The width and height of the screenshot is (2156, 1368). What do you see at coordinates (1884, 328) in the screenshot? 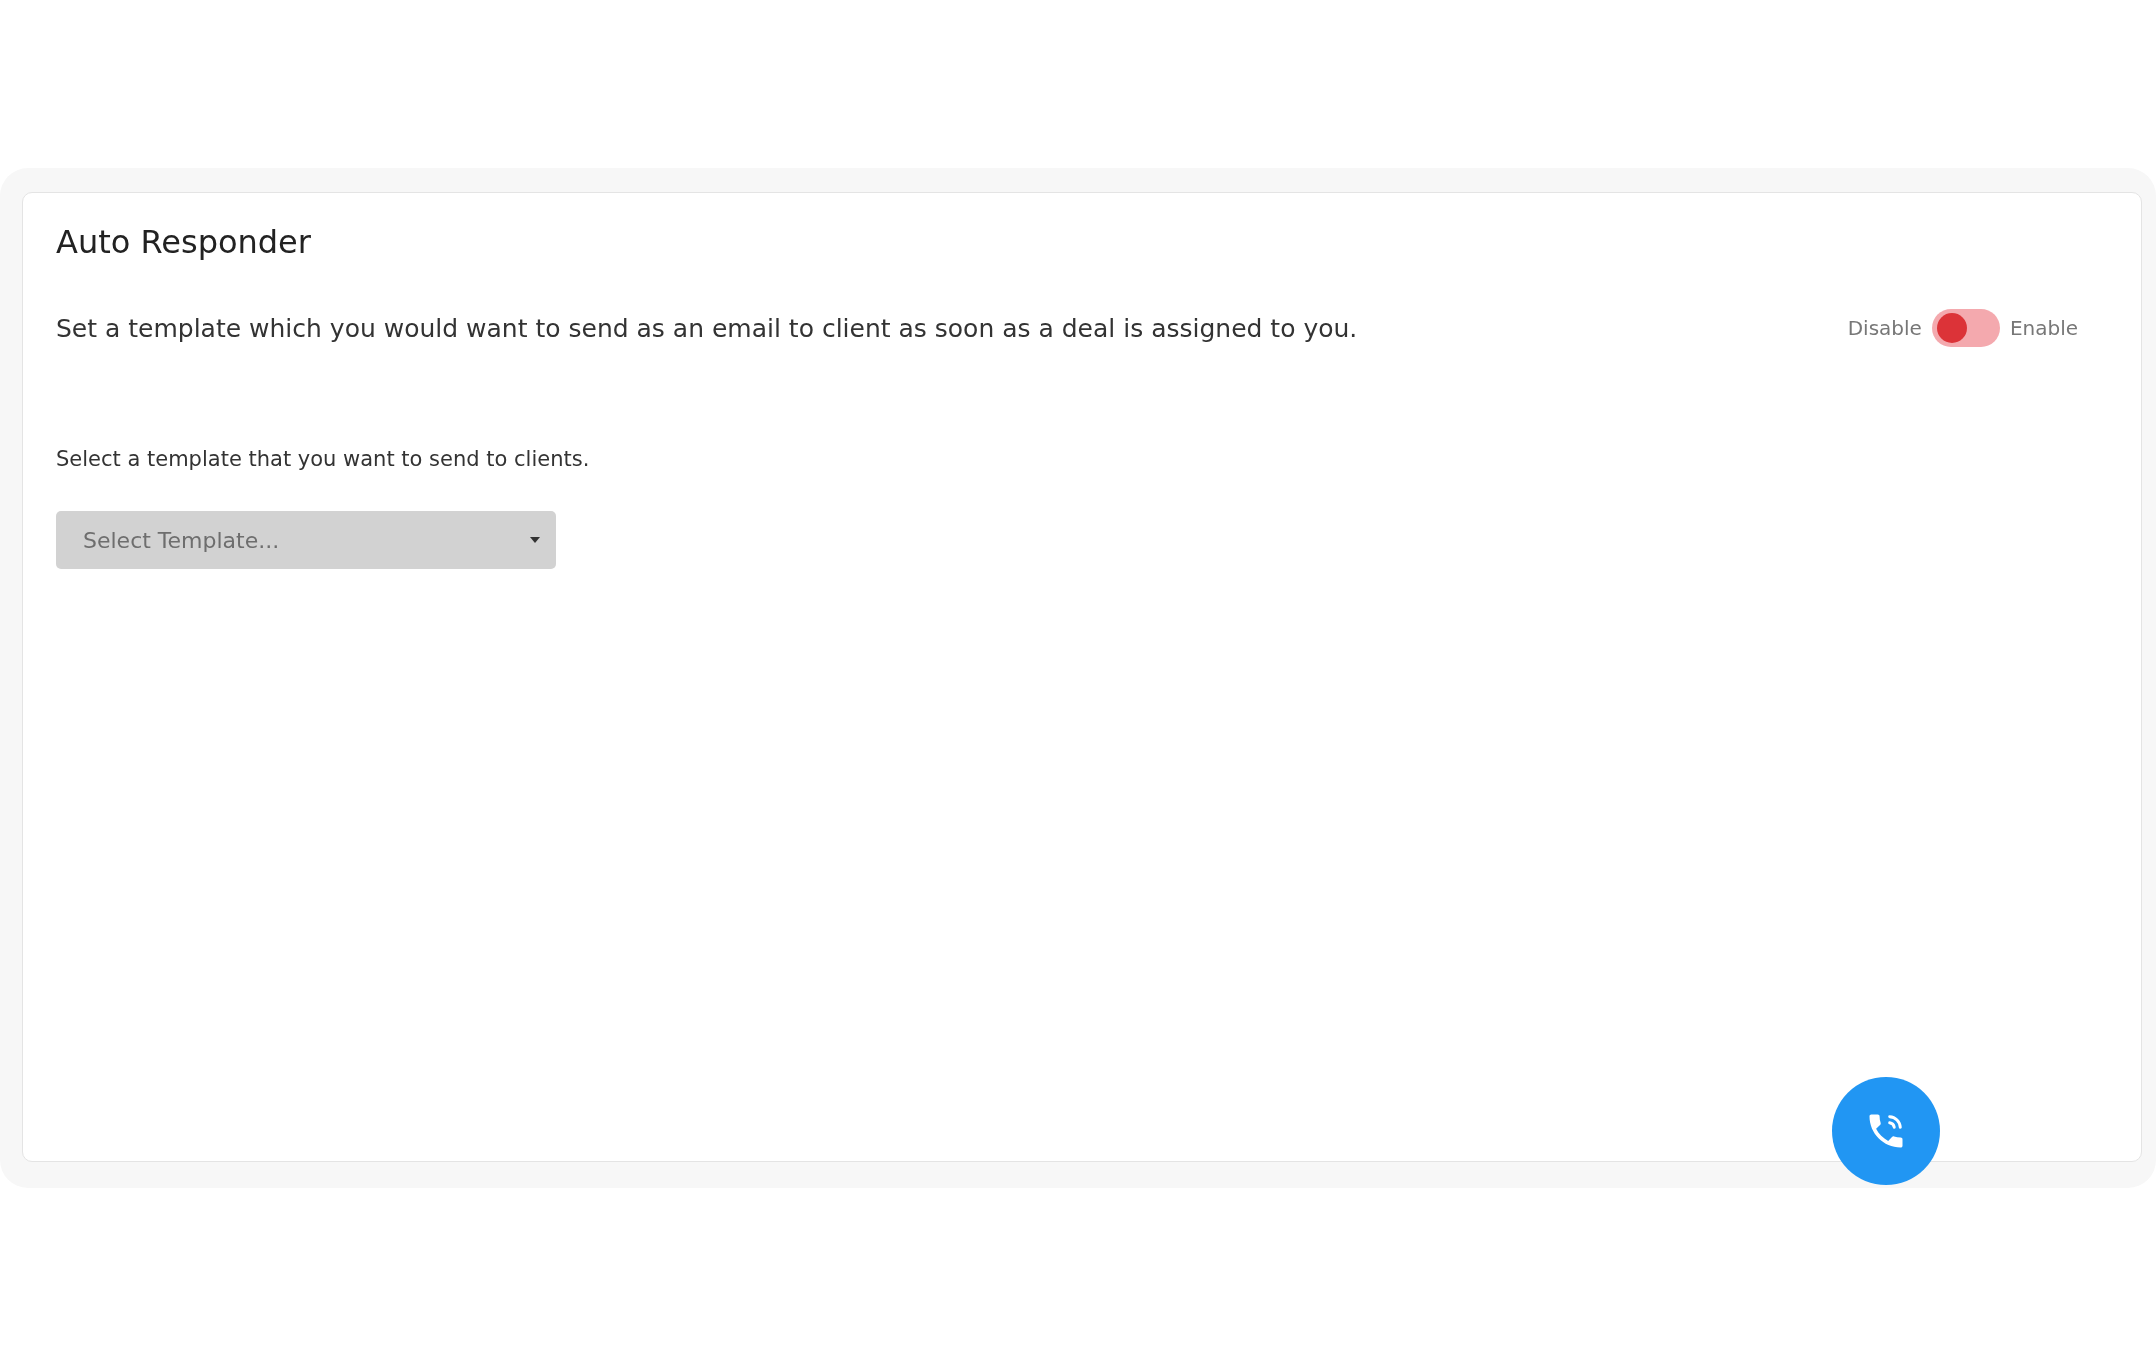
I see `disable-label: Disable` at bounding box center [1884, 328].